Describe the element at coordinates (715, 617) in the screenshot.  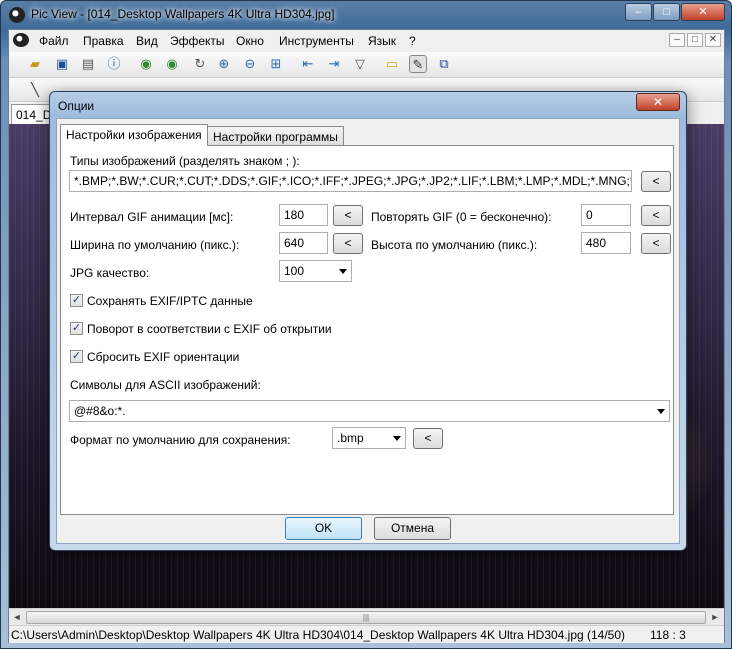
I see `scroll-right-icon: ►` at that location.